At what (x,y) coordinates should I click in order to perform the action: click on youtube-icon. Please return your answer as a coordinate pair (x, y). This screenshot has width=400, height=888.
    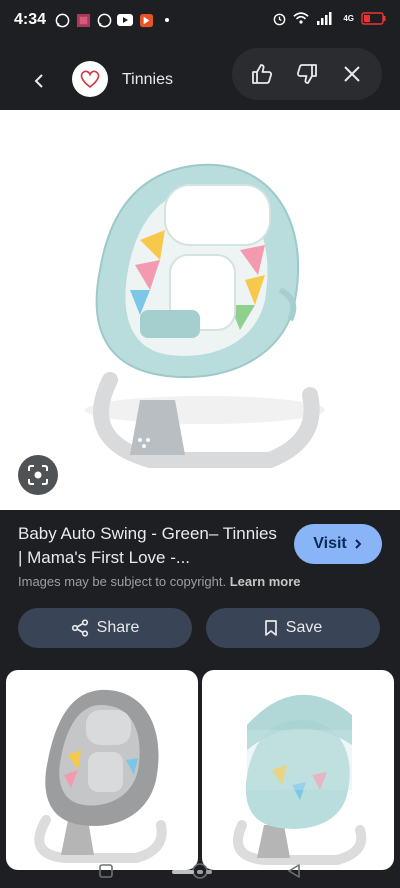
    Looking at the image, I should click on (125, 20).